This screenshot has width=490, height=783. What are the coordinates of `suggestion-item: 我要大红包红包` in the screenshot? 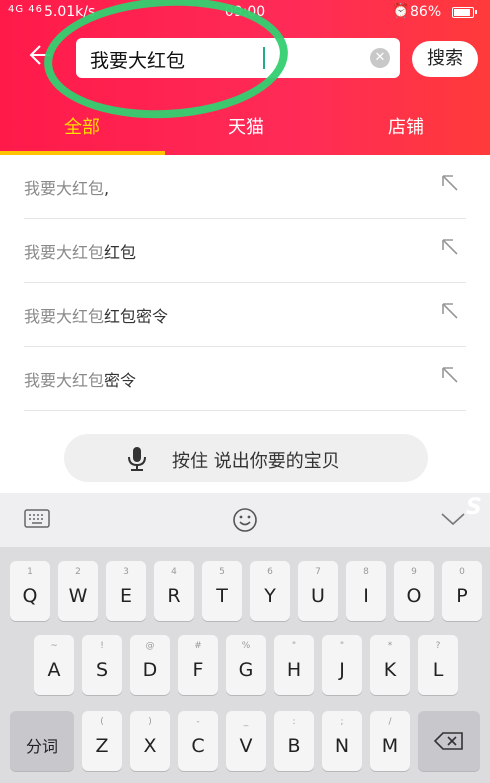 It's located at (245, 251).